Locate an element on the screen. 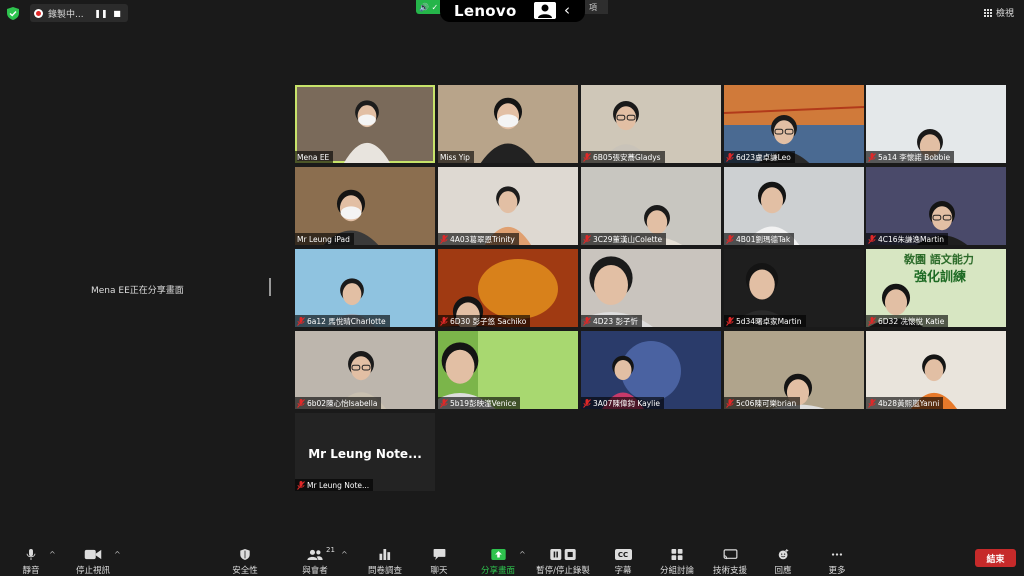  participant-tile: 5c06陳可樂brian is located at coordinates (794, 370).